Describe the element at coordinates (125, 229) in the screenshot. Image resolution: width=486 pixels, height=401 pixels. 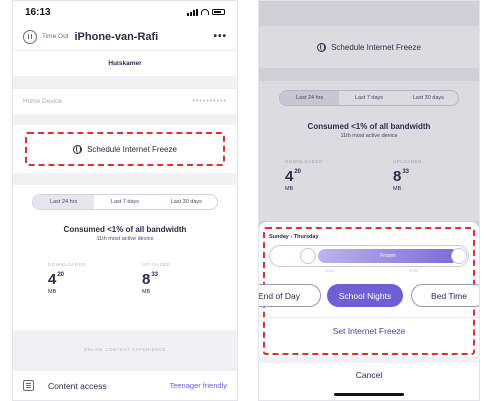
I see `consumed-text: Consumed <1% of all bandwidth` at that location.